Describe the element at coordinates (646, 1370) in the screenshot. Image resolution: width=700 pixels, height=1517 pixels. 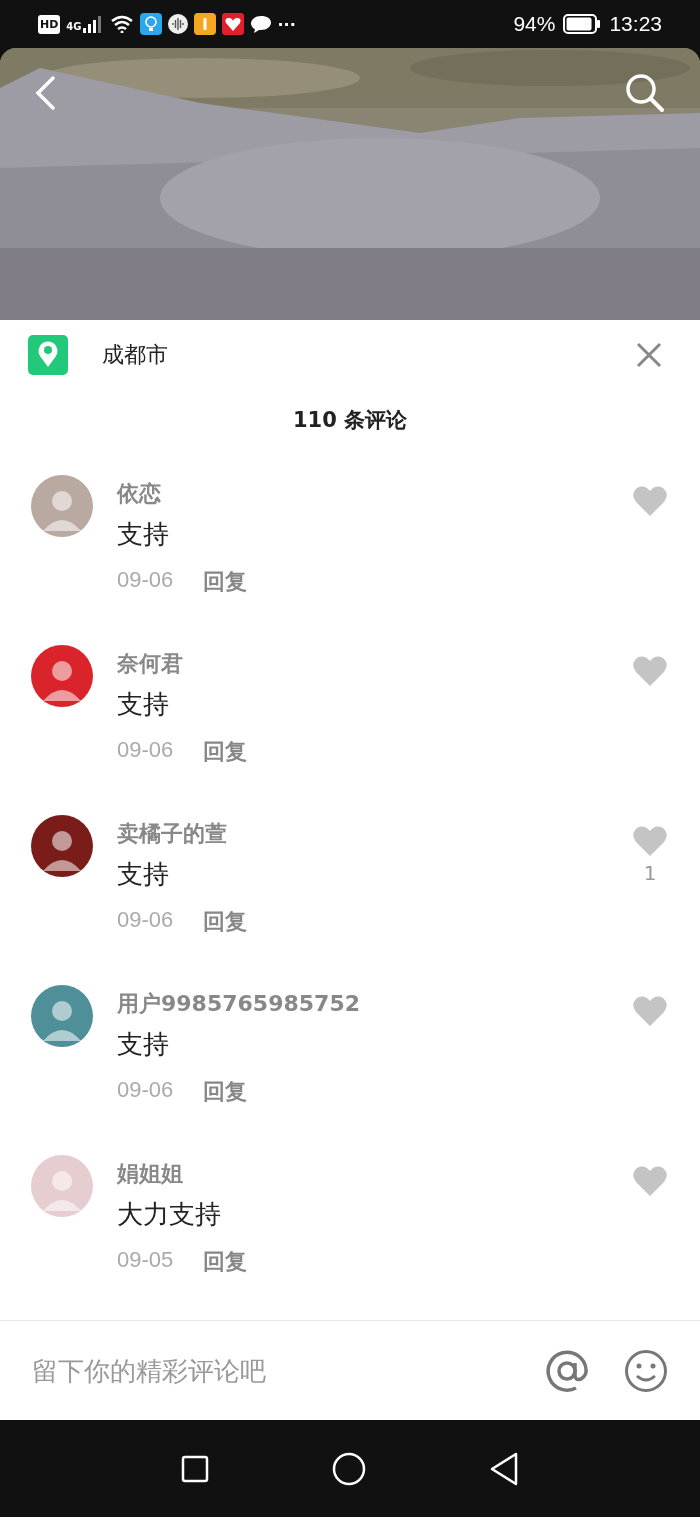
I see `emoji-icon` at that location.